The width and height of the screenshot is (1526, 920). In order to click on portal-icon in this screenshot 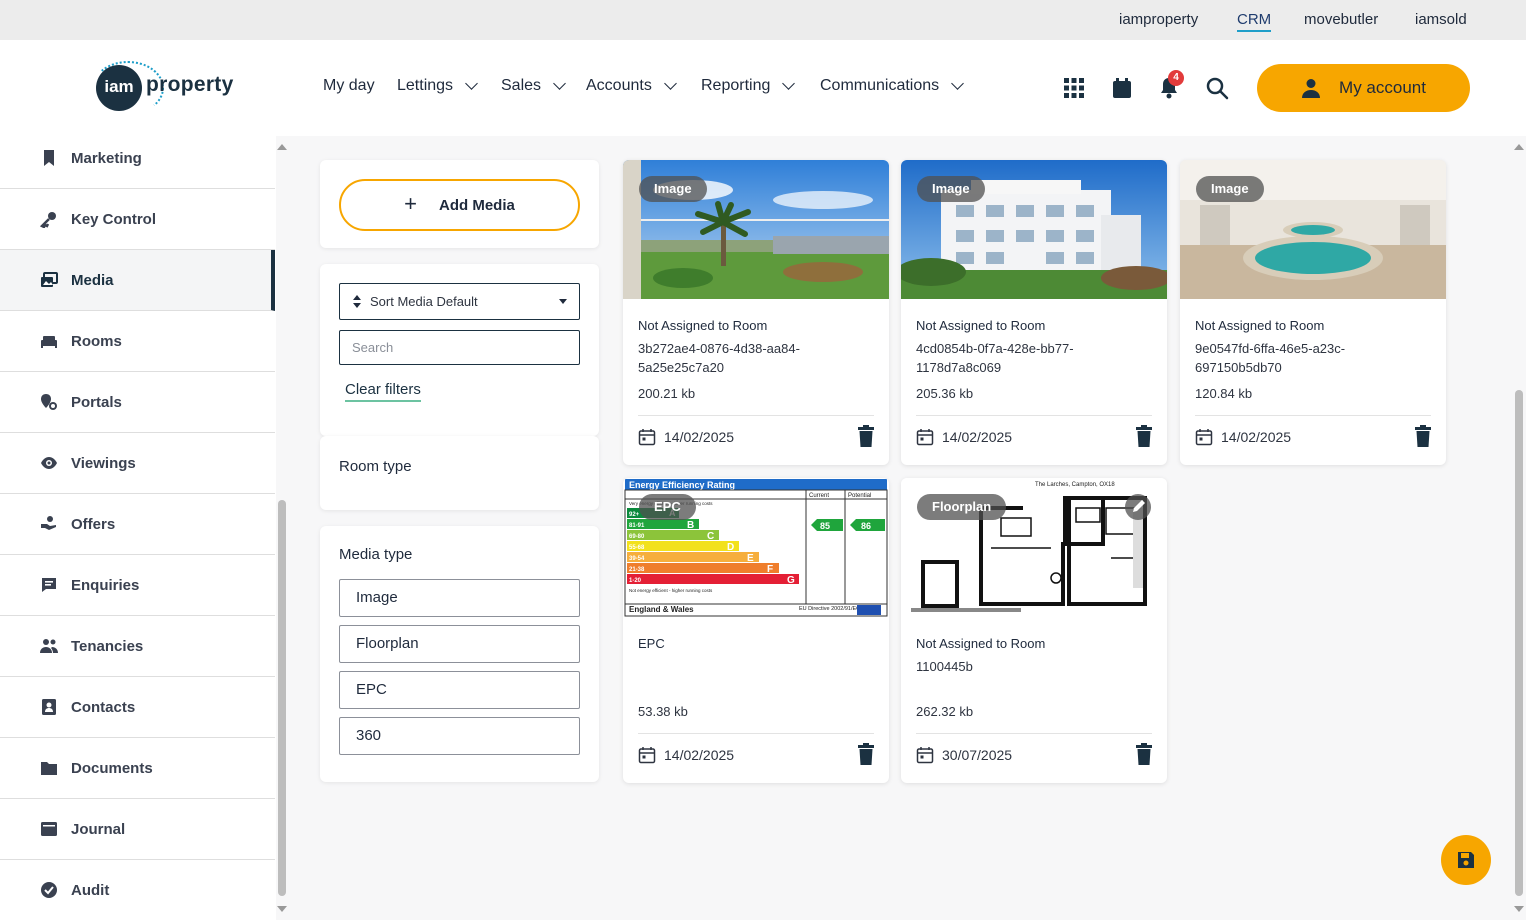, I will do `click(49, 402)`.